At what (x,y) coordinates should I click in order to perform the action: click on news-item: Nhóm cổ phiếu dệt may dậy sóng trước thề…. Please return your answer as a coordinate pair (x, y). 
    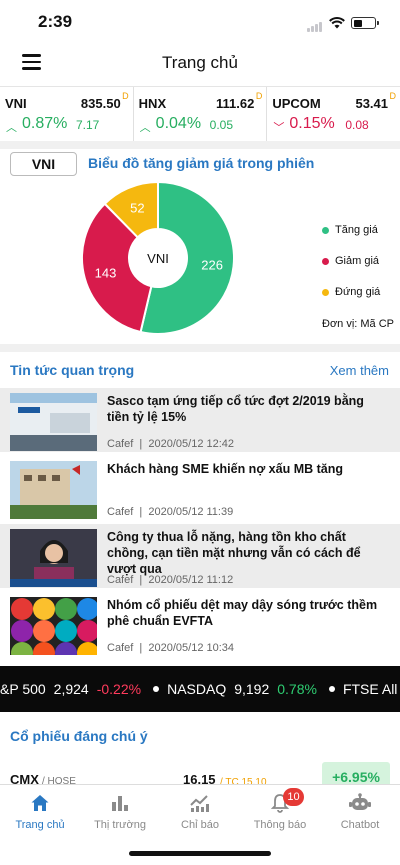
    Looking at the image, I should click on (200, 624).